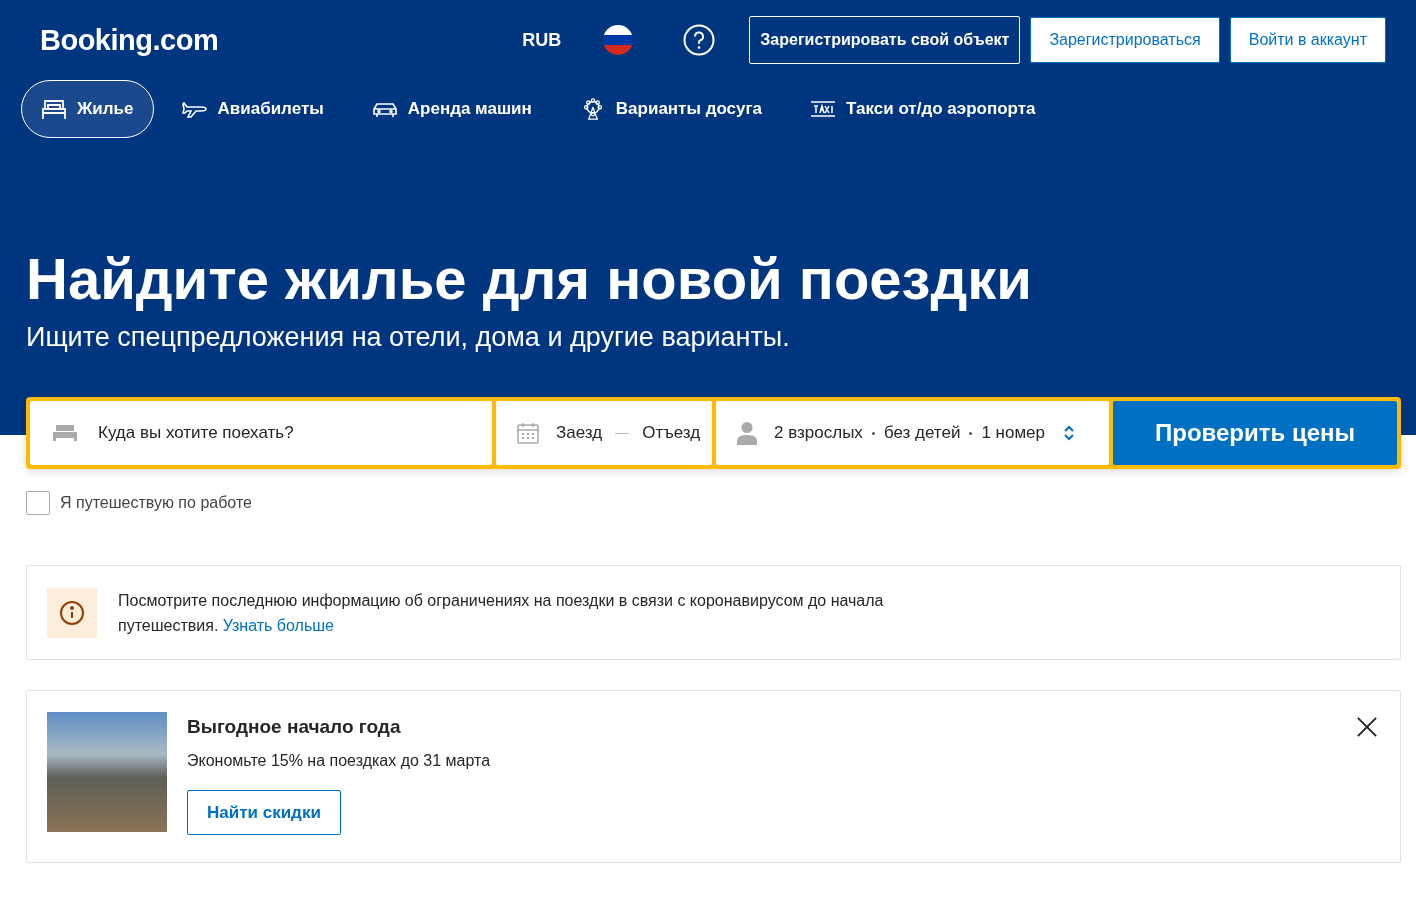  What do you see at coordinates (747, 433) in the screenshot?
I see `person-icon` at bounding box center [747, 433].